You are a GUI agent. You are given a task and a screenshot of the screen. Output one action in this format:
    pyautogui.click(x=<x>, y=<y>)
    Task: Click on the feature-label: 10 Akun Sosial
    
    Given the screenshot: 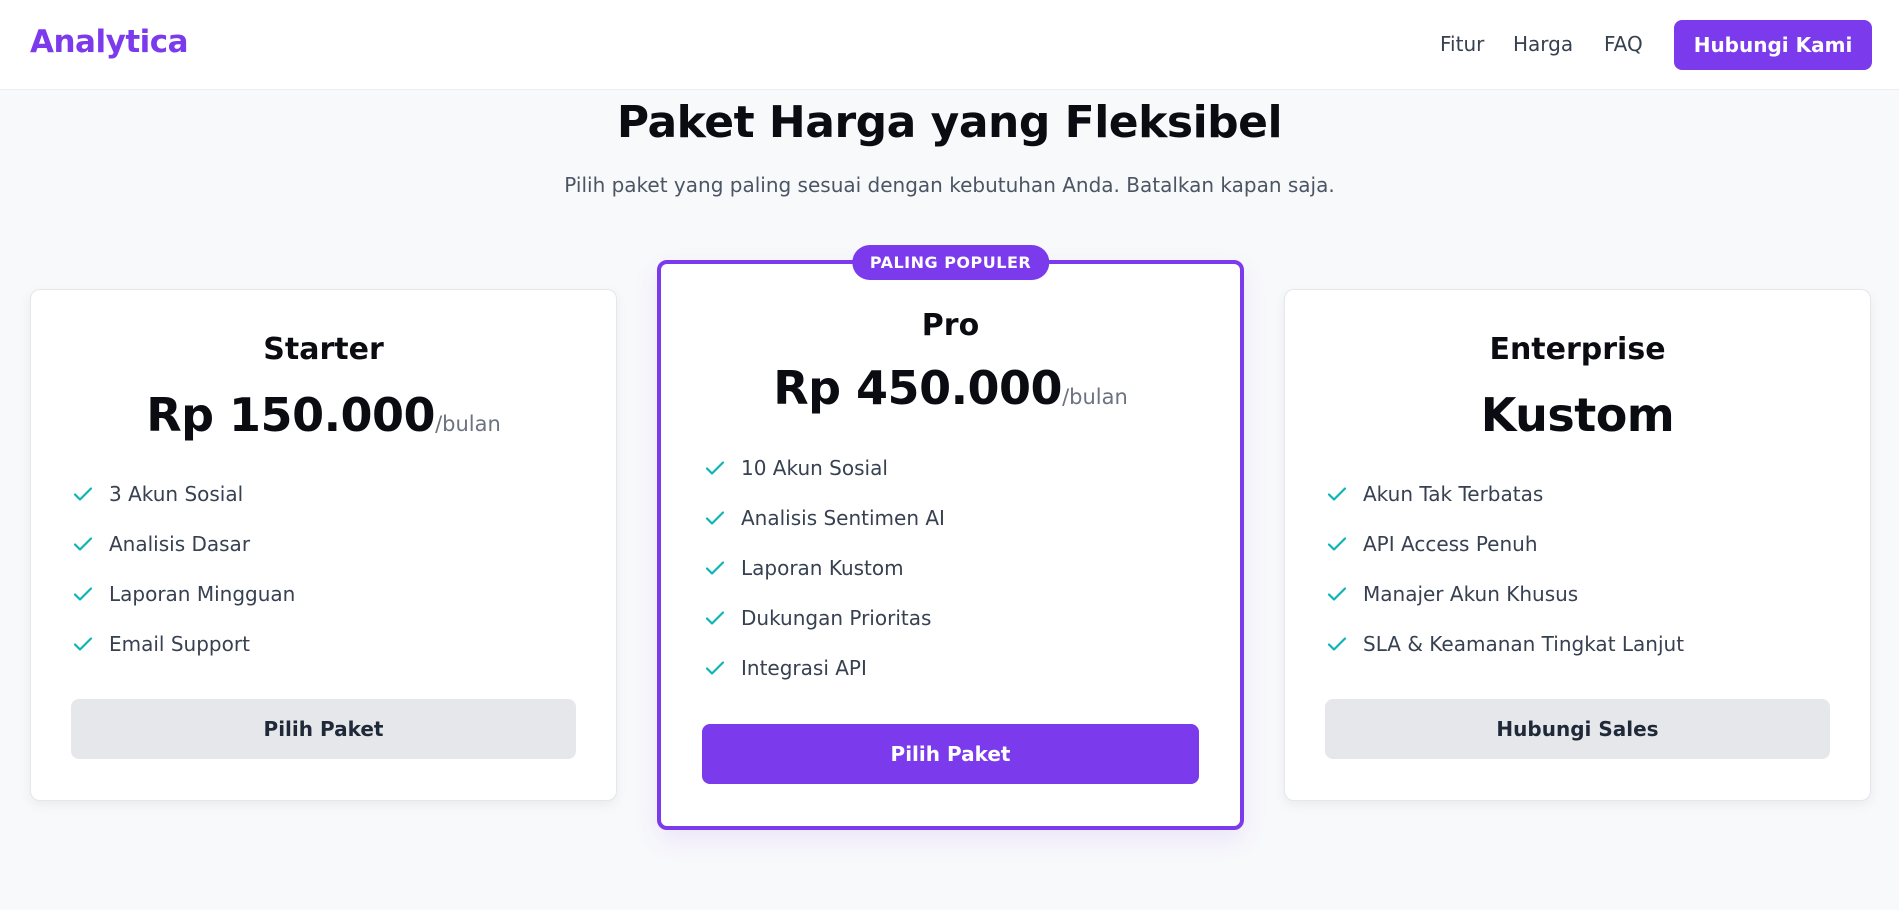 What is the action you would take?
    pyautogui.click(x=814, y=468)
    